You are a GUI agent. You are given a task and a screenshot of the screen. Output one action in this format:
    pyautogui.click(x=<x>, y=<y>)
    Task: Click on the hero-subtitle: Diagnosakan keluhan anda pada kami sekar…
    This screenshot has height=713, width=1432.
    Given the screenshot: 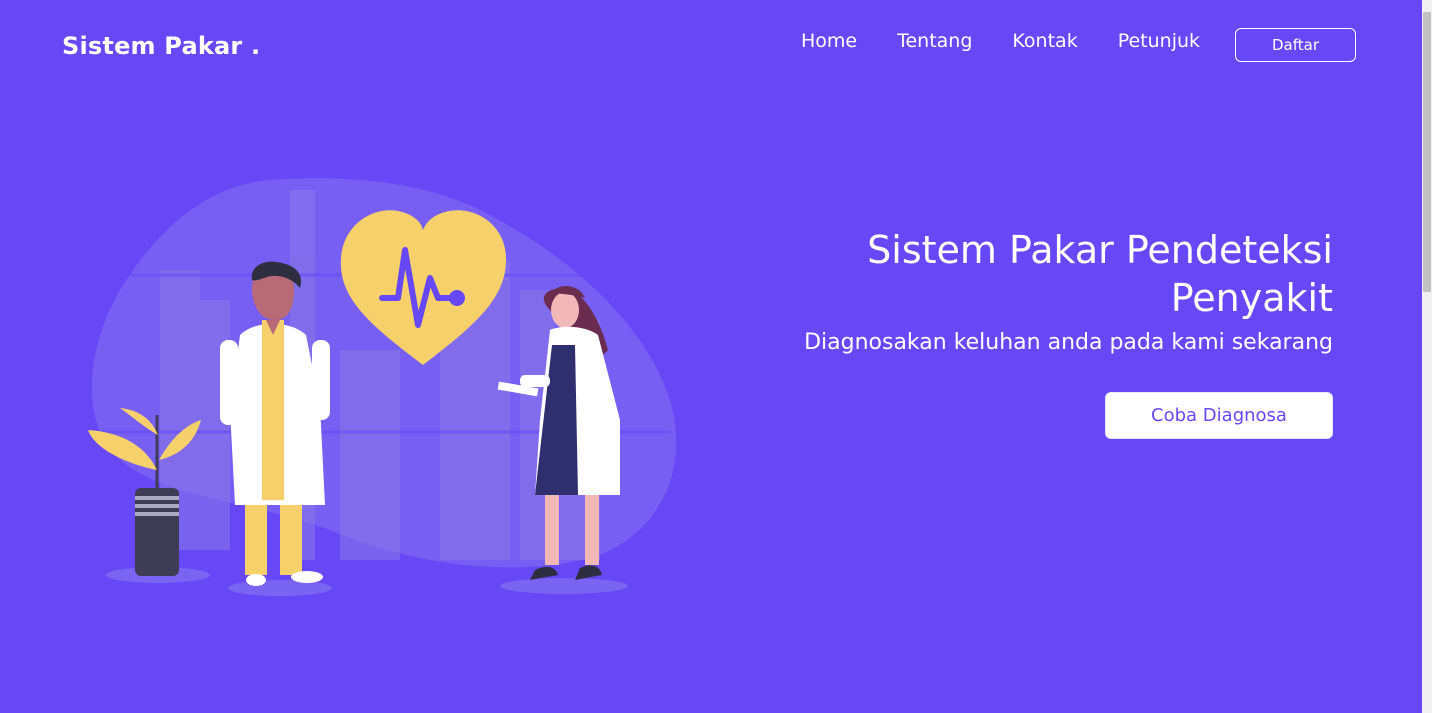 What is the action you would take?
    pyautogui.click(x=1068, y=342)
    